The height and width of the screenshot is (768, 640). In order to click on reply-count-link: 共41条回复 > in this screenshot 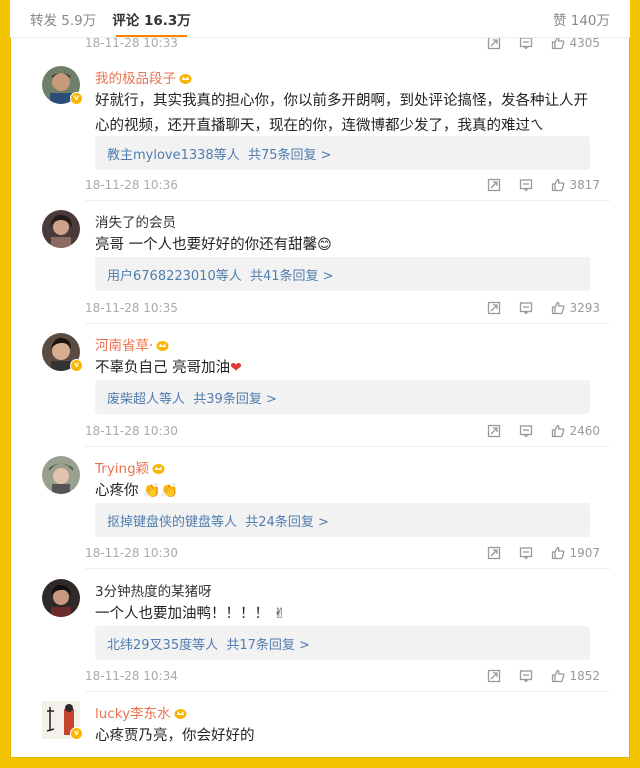, I will do `click(292, 274)`.